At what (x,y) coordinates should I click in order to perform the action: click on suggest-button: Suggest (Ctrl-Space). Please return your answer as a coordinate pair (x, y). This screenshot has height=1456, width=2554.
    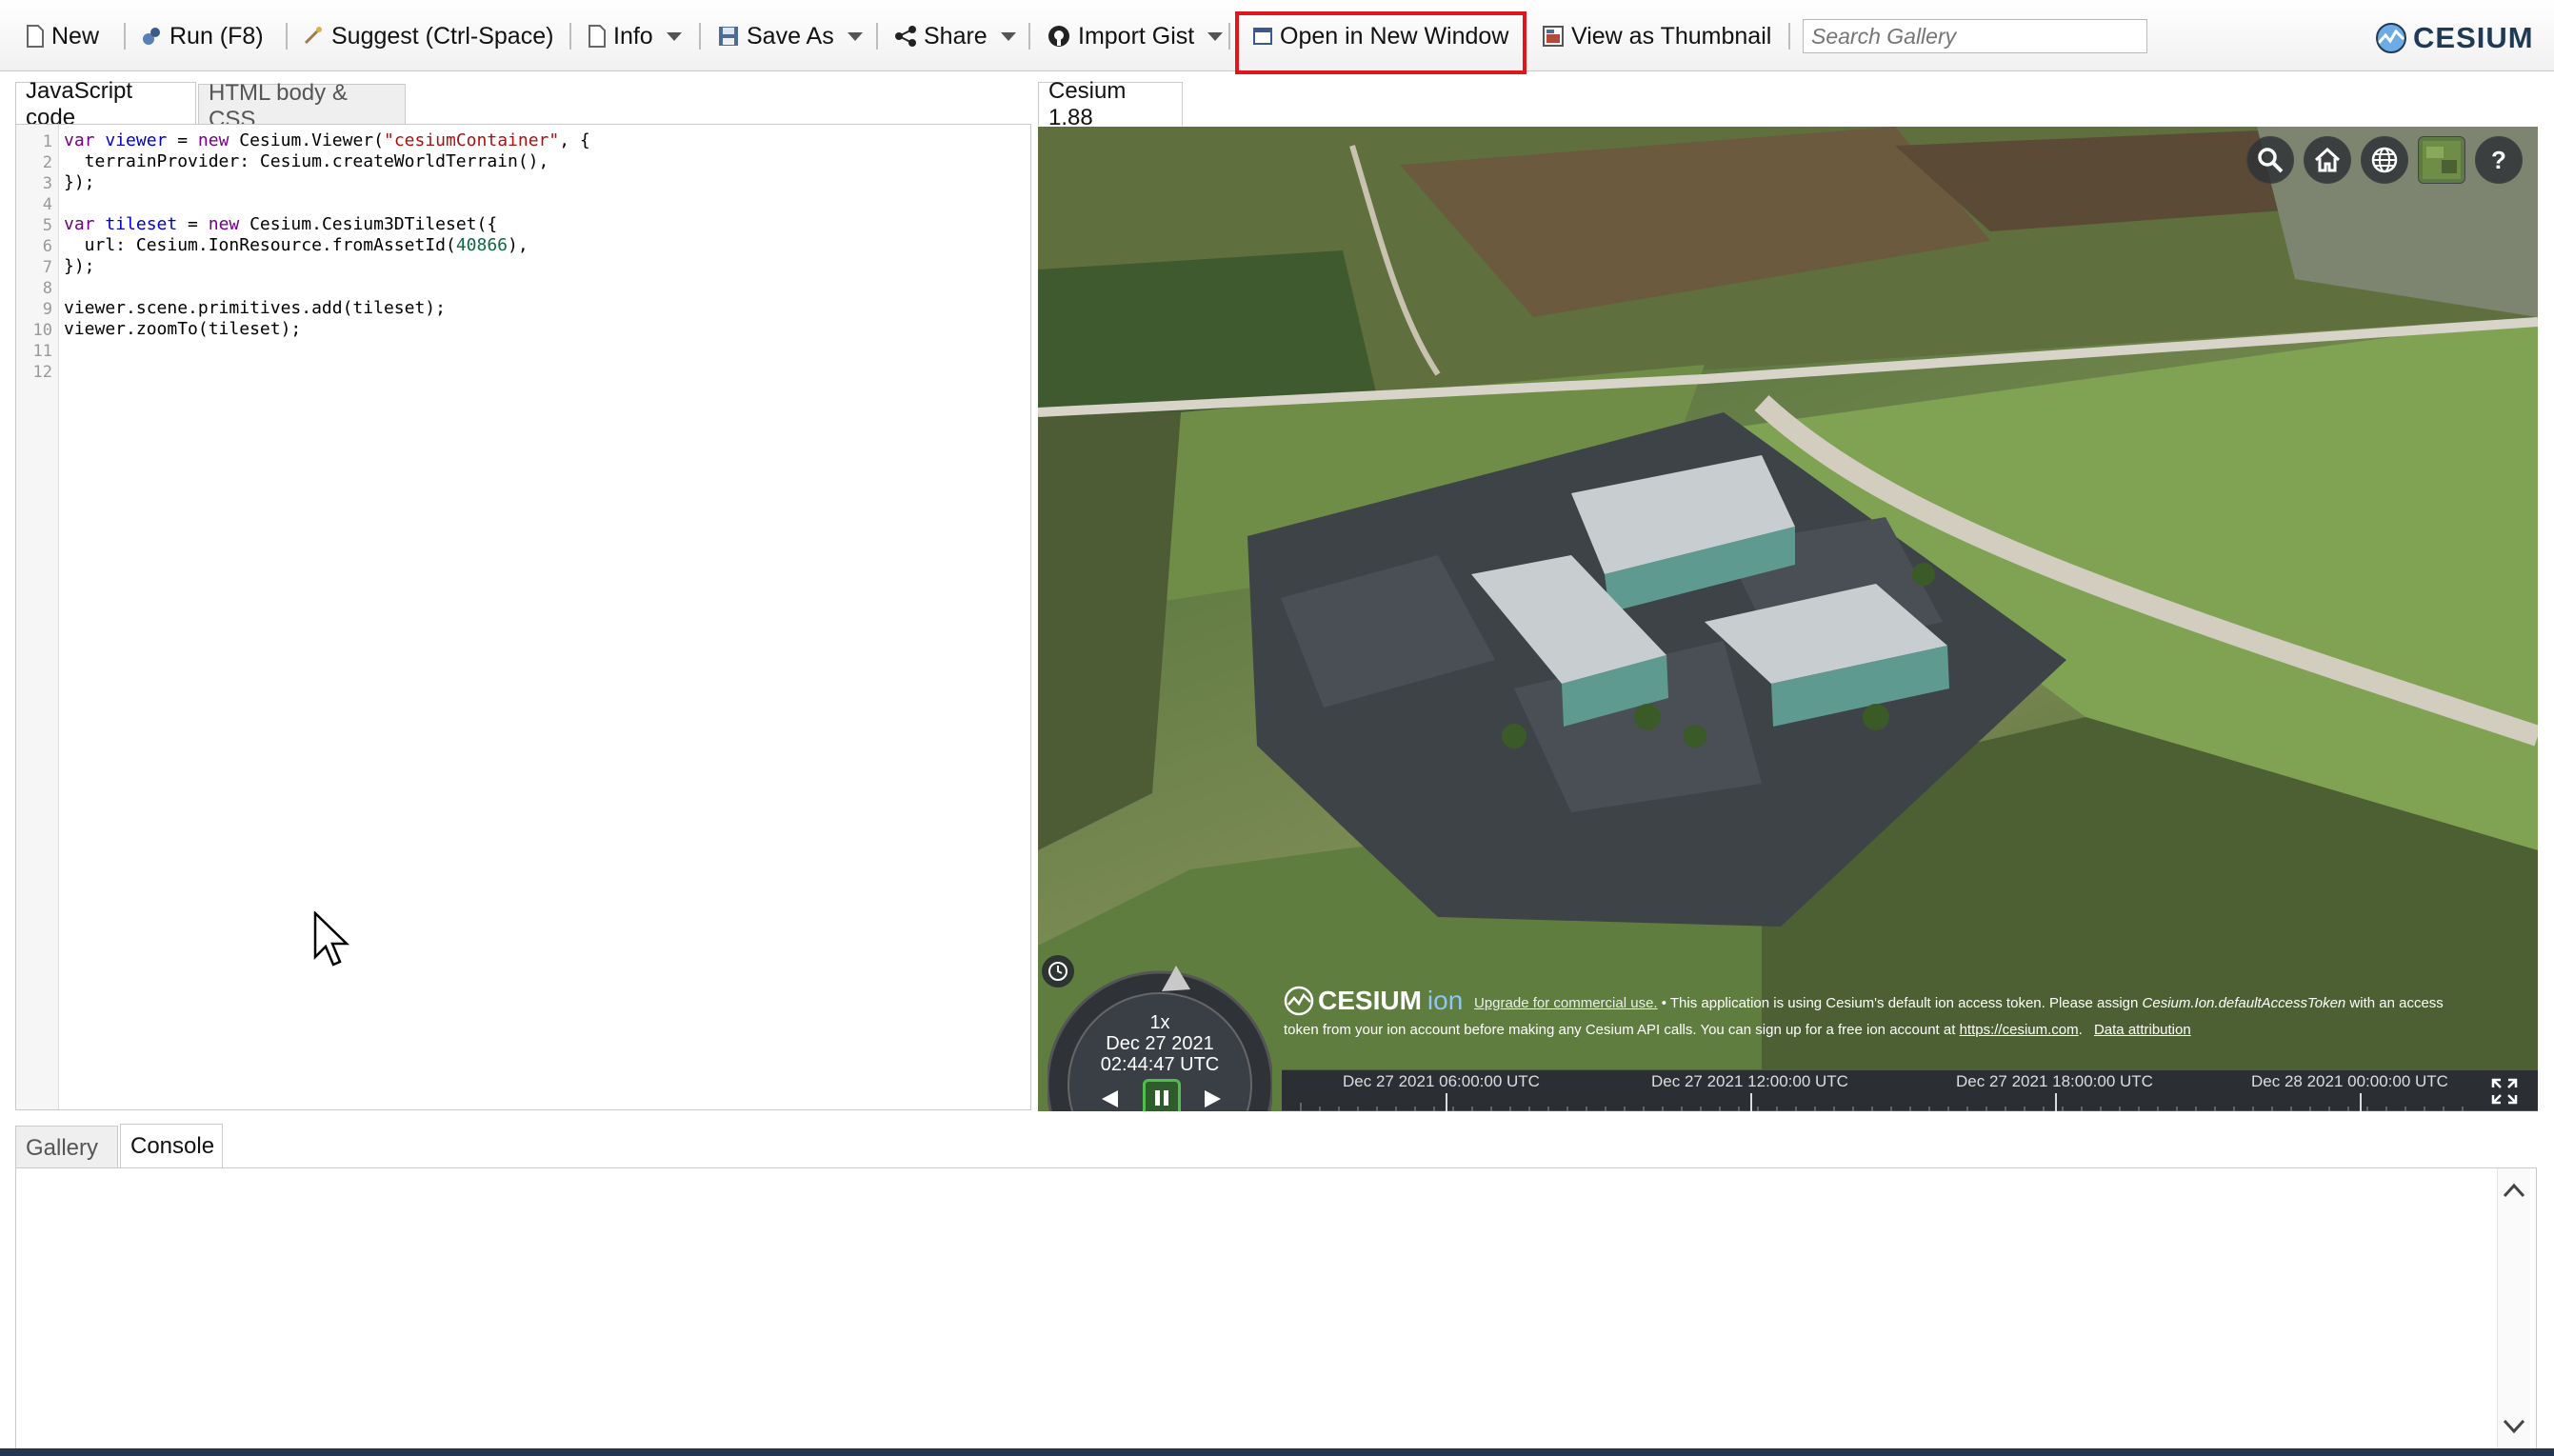
    Looking at the image, I should click on (428, 36).